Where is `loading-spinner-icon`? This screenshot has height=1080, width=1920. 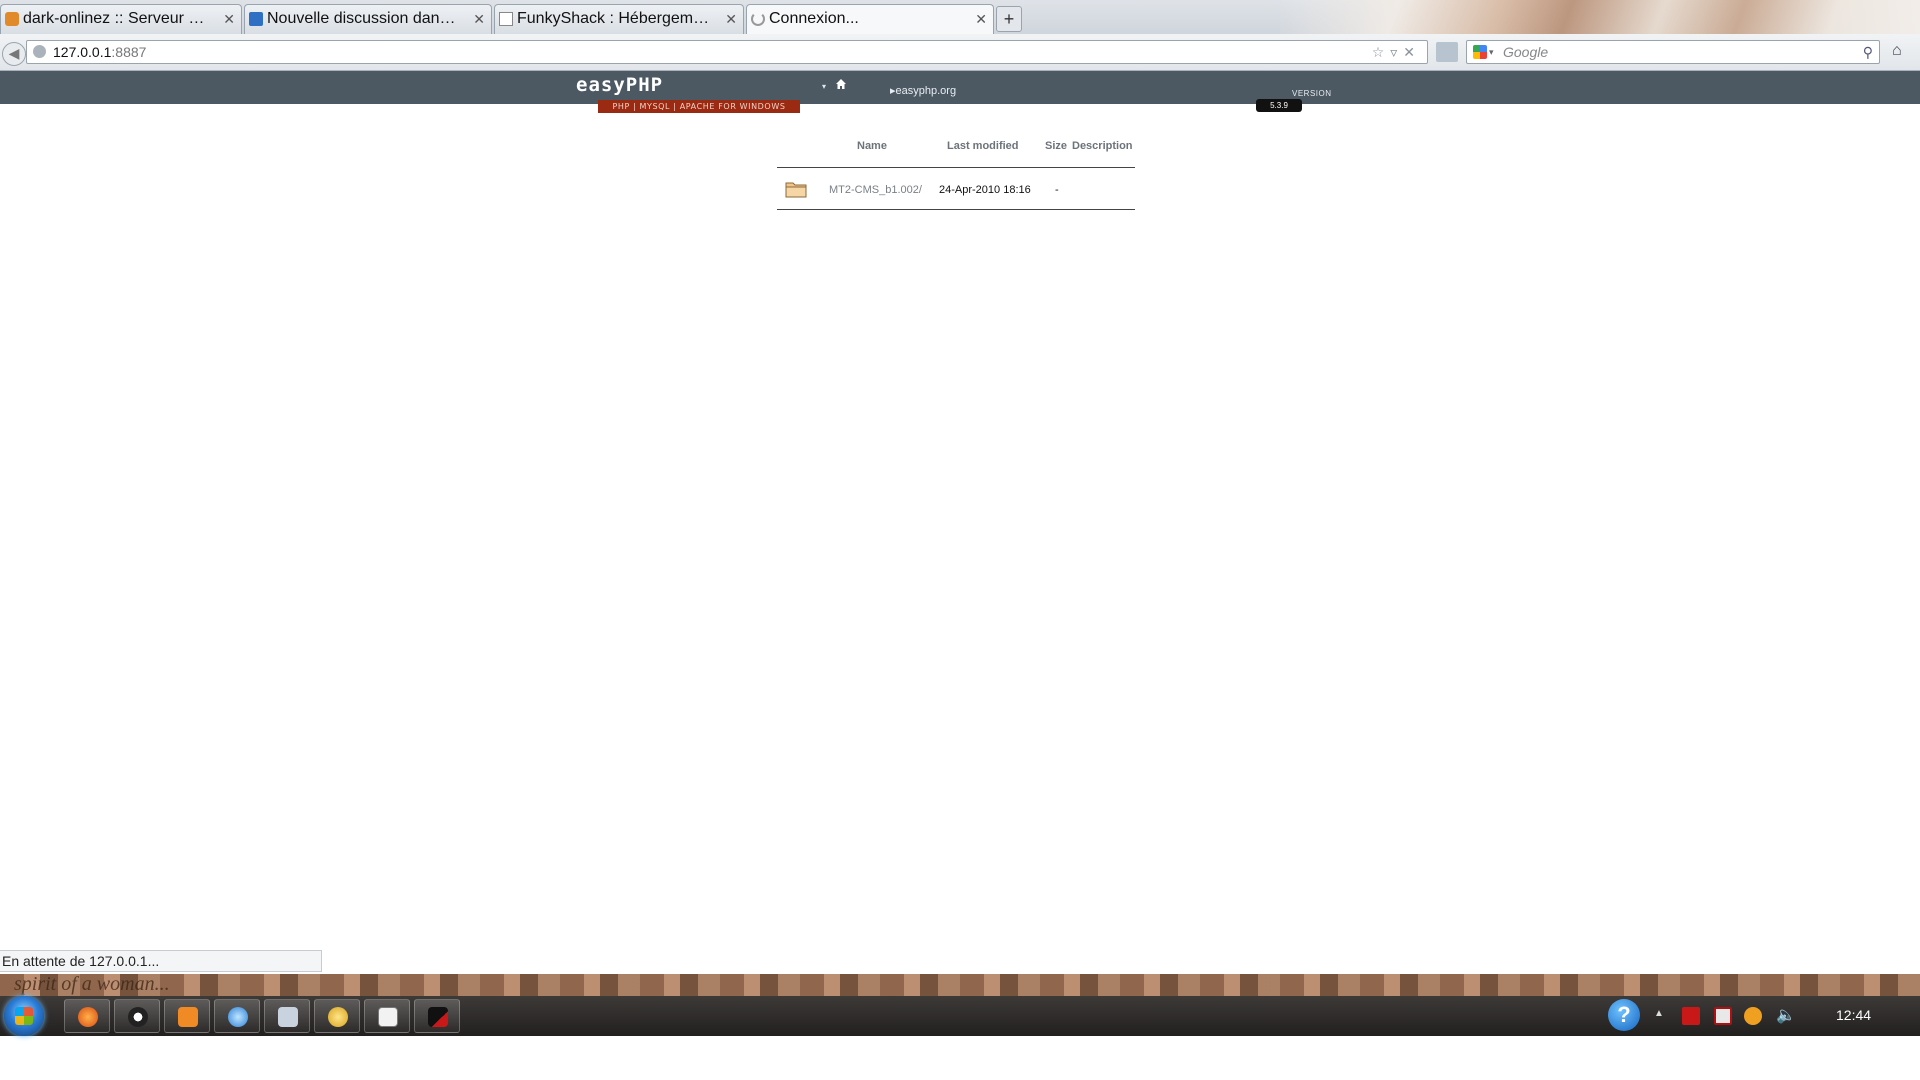
loading-spinner-icon is located at coordinates (758, 19).